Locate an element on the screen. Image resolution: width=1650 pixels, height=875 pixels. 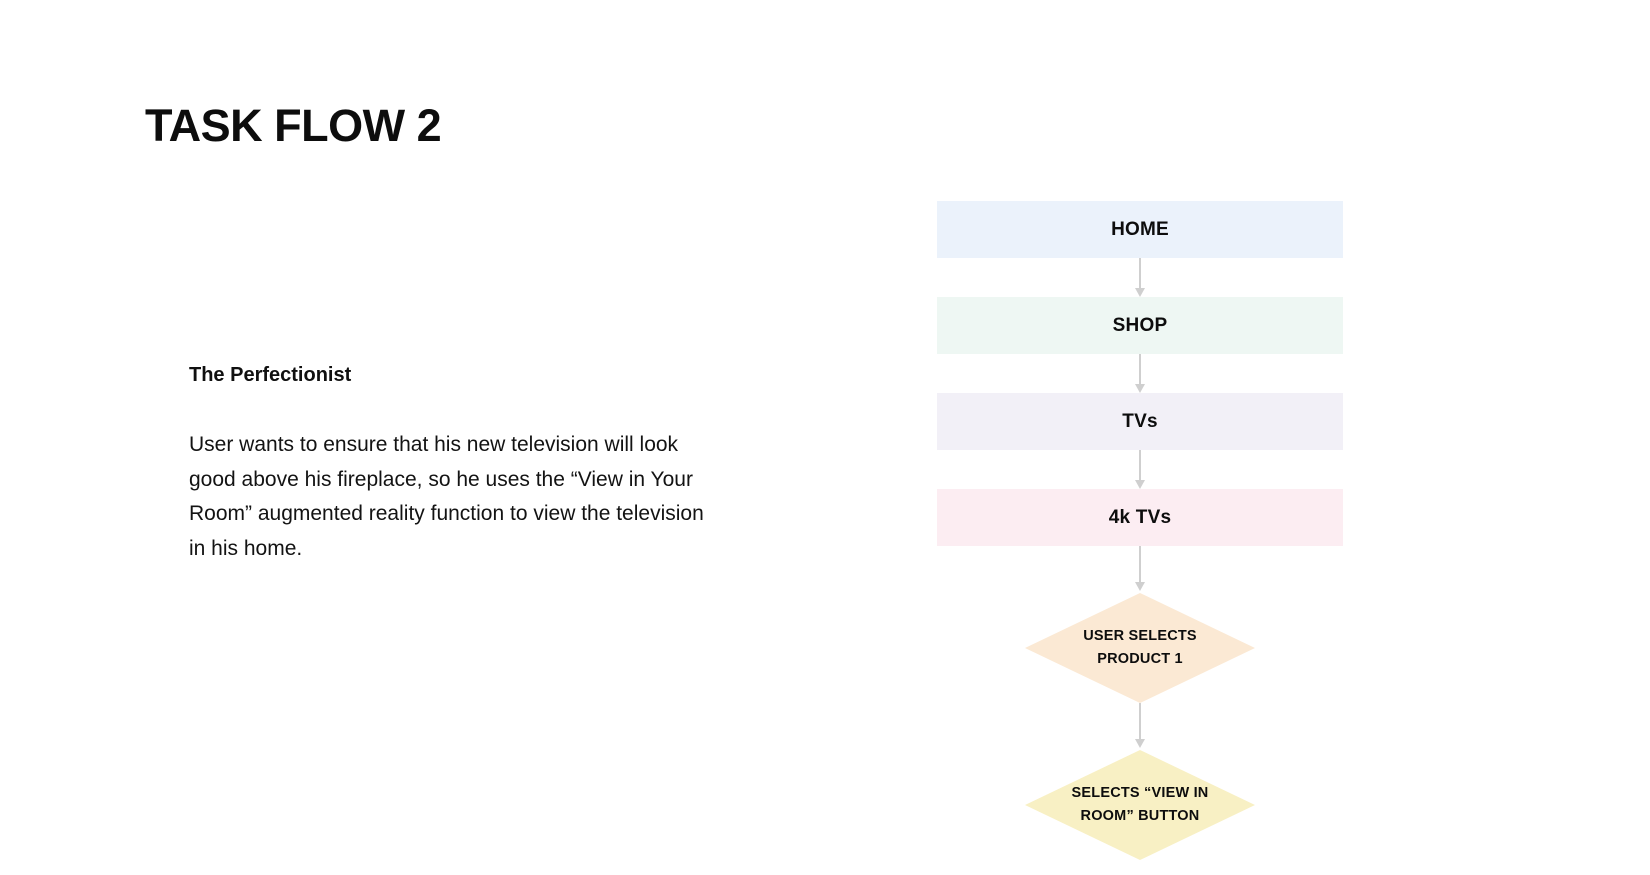
flow-node-label: 4k TVs is located at coordinates (1140, 517).